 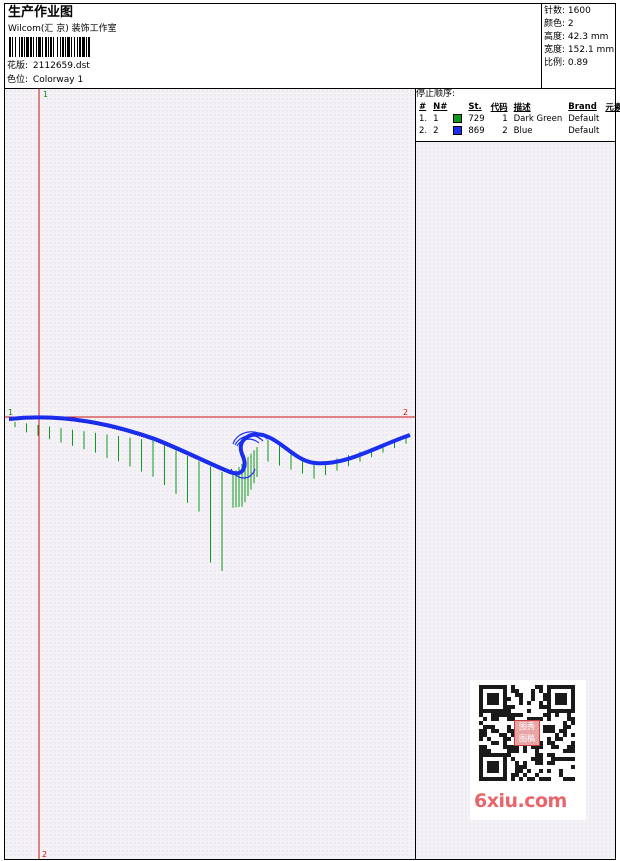 I want to click on row-code: 2, so click(x=505, y=131).